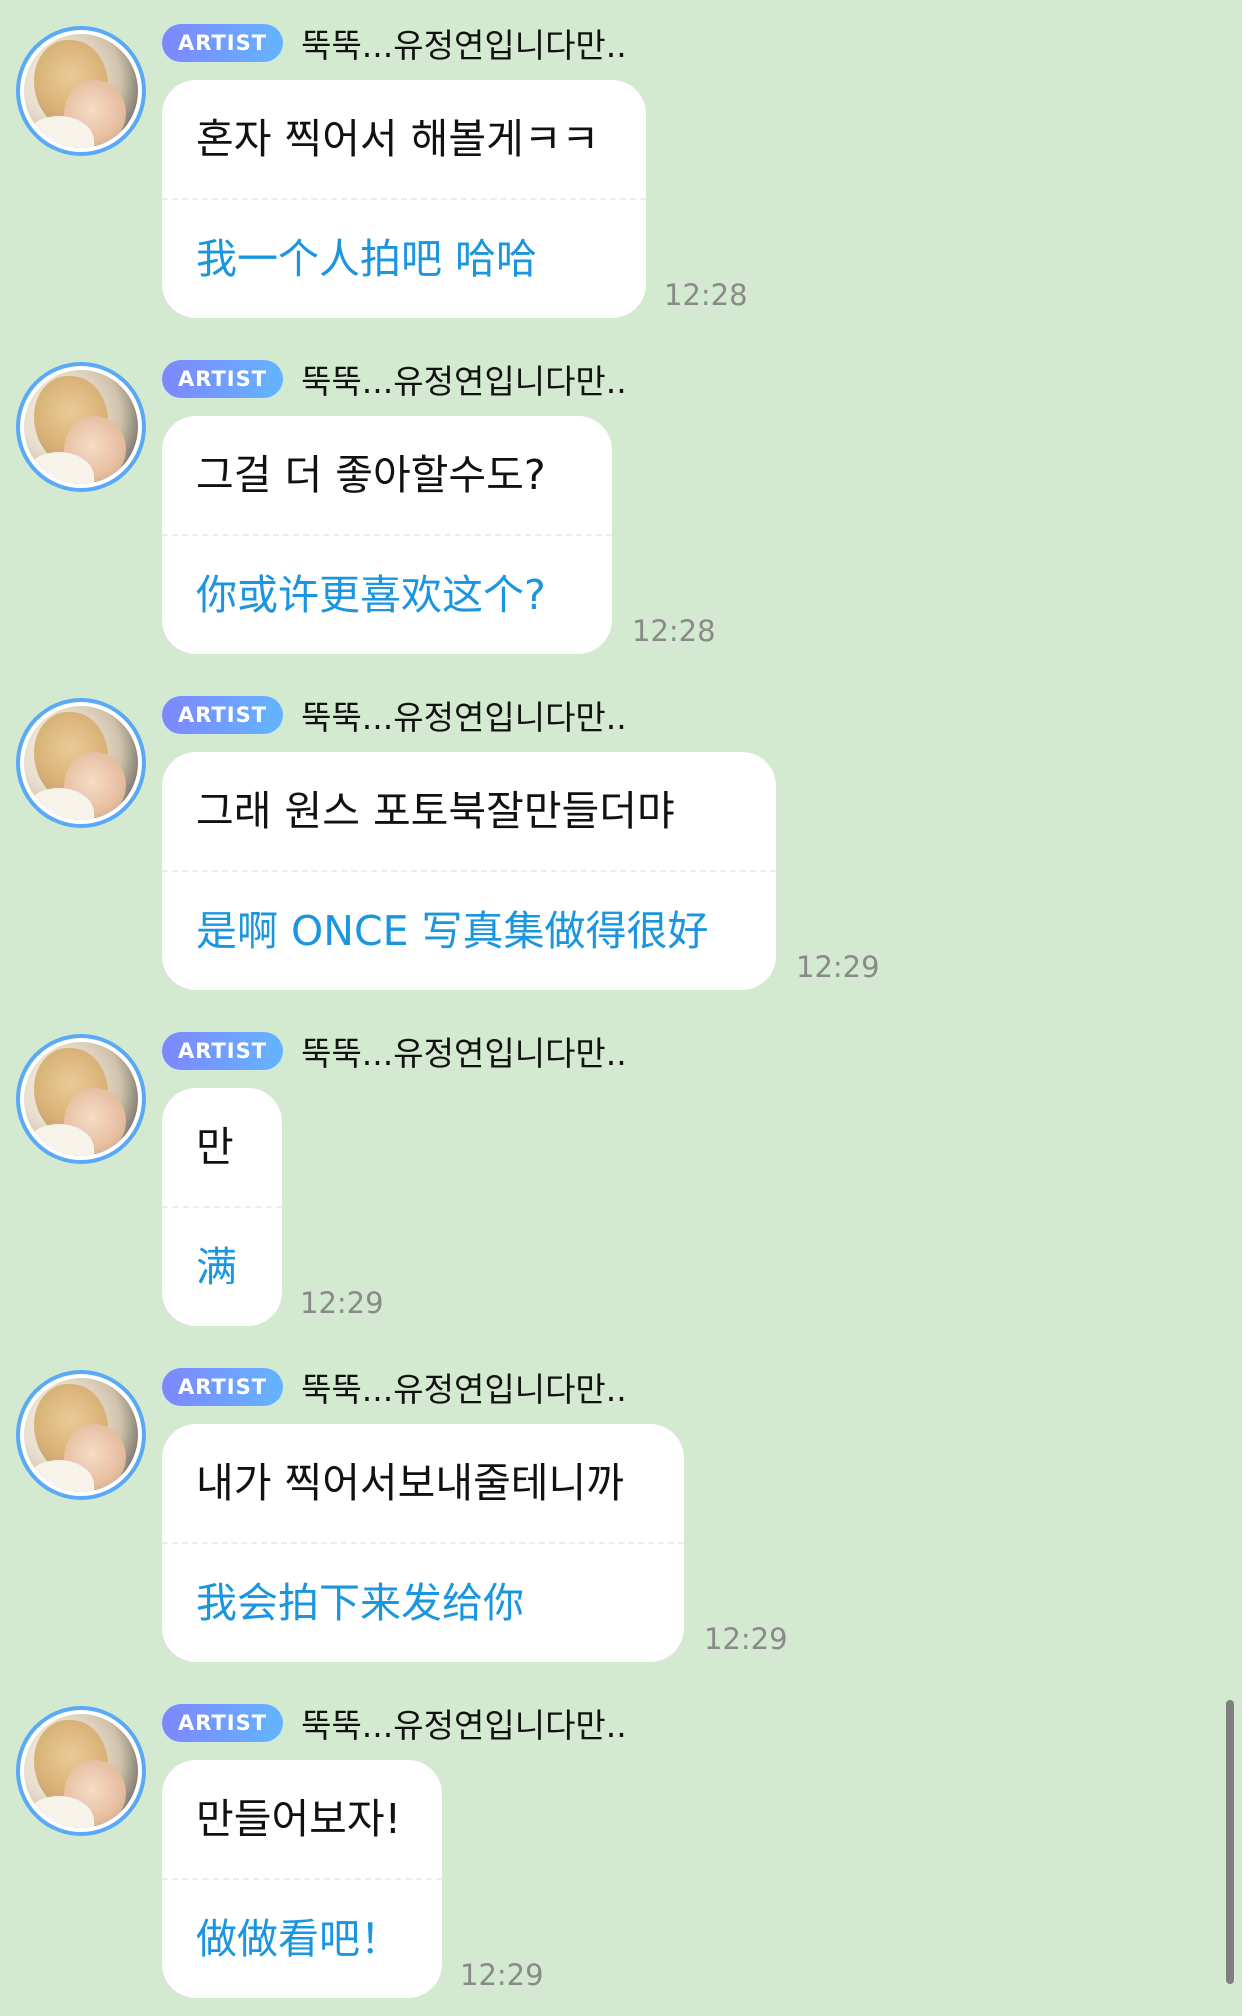 This screenshot has height=2016, width=1242. Describe the element at coordinates (387, 535) in the screenshot. I see `message-bubble: 그걸 더 좋아할수도? 你或许更喜欢这个?` at that location.